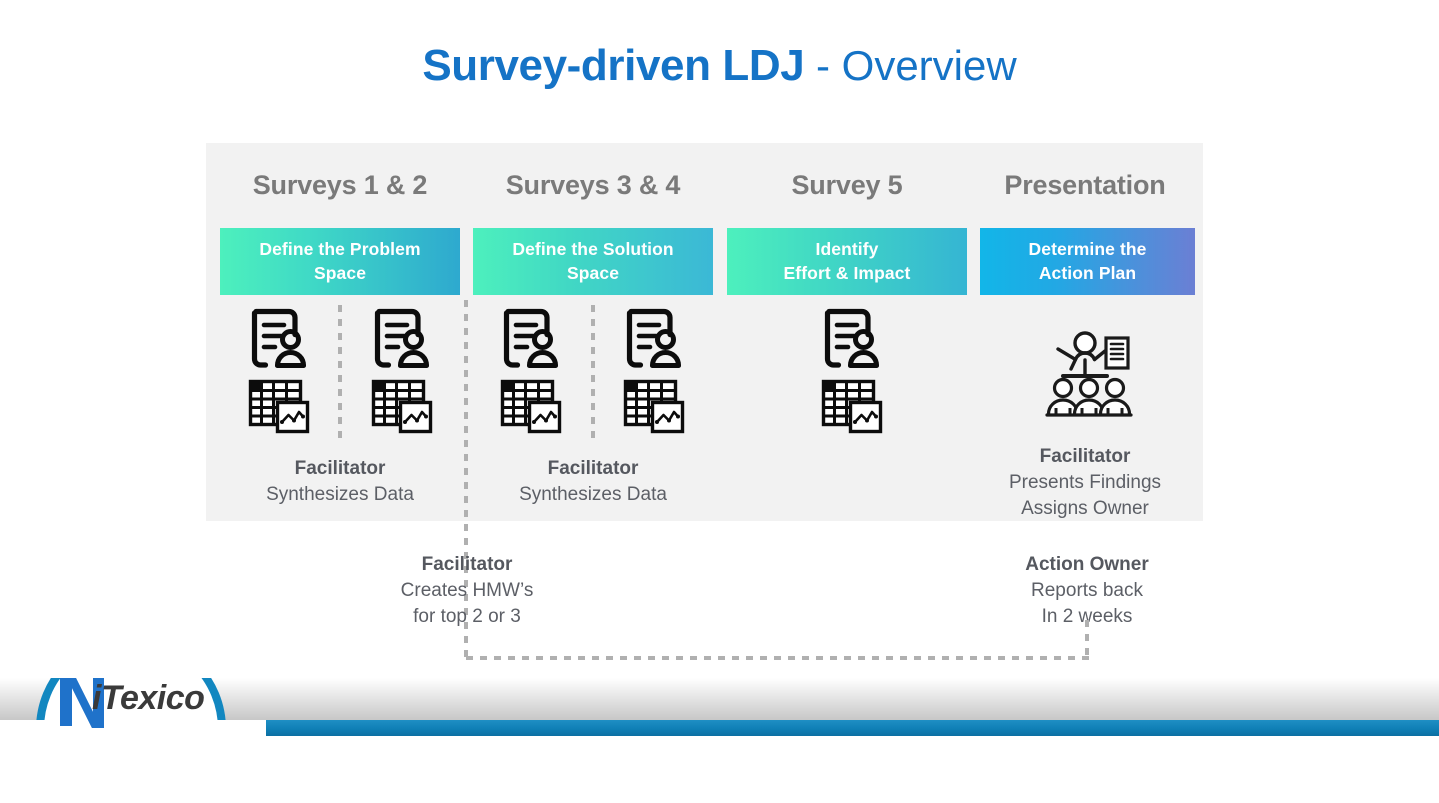  I want to click on logo: iTexico, so click(133, 721).